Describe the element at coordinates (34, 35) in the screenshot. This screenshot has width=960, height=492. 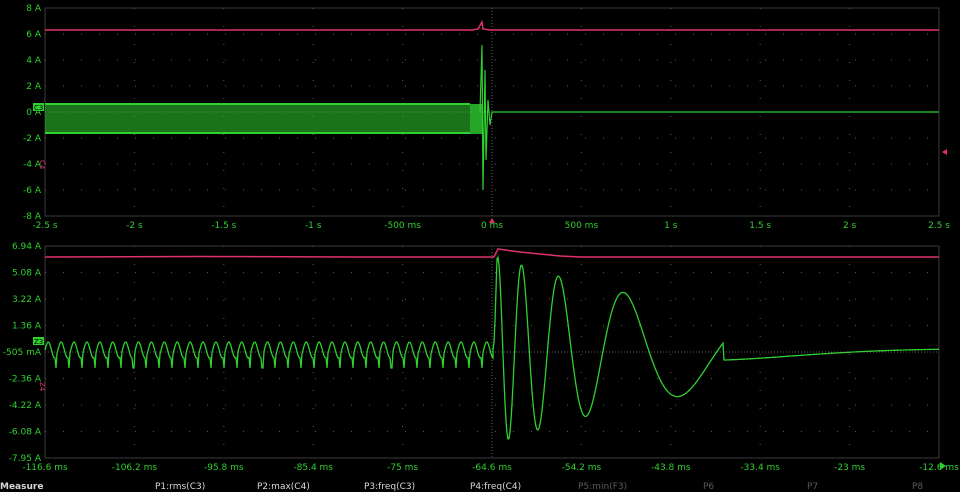
I see `y-tick-label: 6 A` at that location.